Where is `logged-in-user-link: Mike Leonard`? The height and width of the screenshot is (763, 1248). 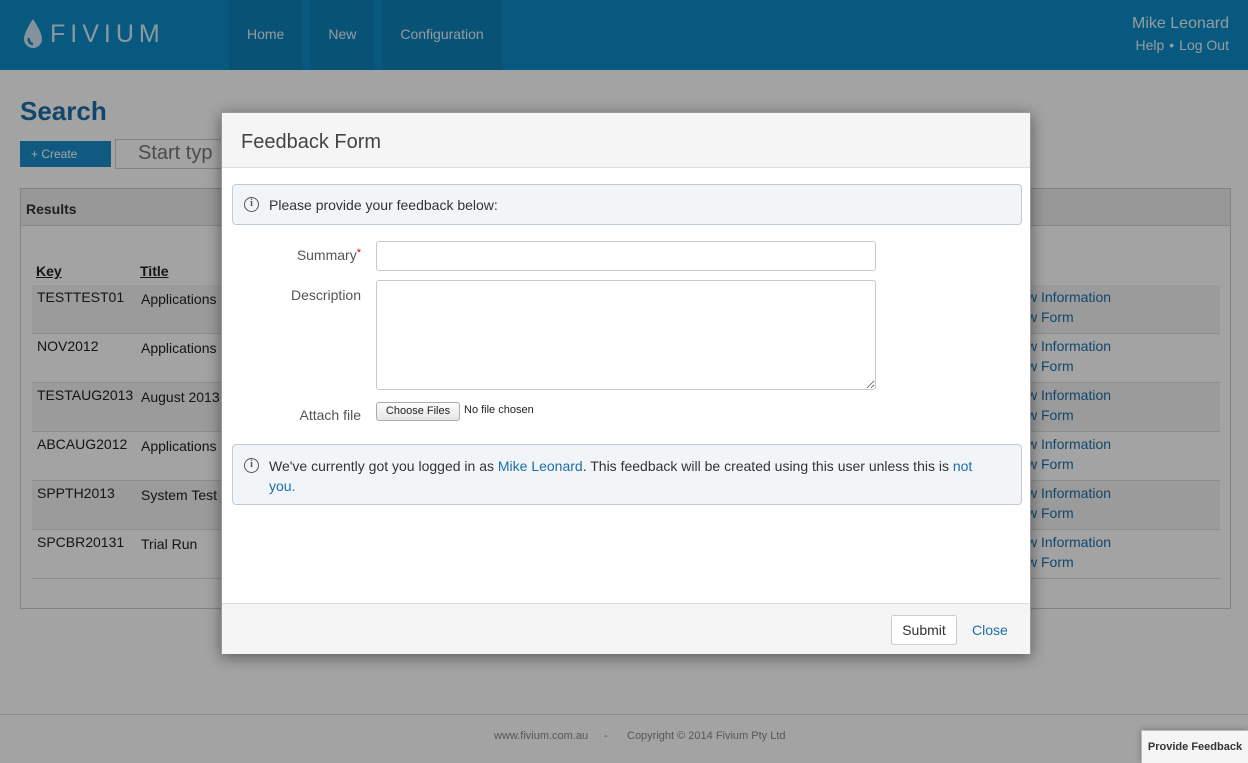 logged-in-user-link: Mike Leonard is located at coordinates (540, 466).